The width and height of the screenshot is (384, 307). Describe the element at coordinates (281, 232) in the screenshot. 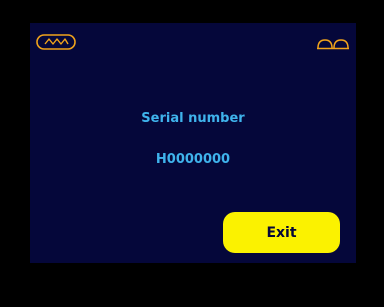

I see `exit-button: Exit` at that location.